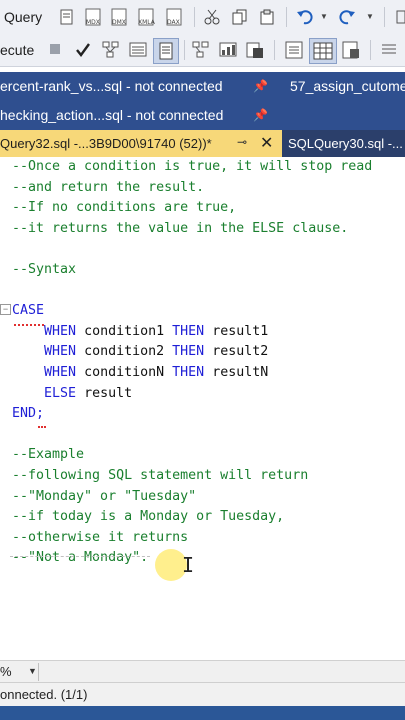 Image resolution: width=405 pixels, height=720 pixels. What do you see at coordinates (347, 17) in the screenshot?
I see `redo-icon` at bounding box center [347, 17].